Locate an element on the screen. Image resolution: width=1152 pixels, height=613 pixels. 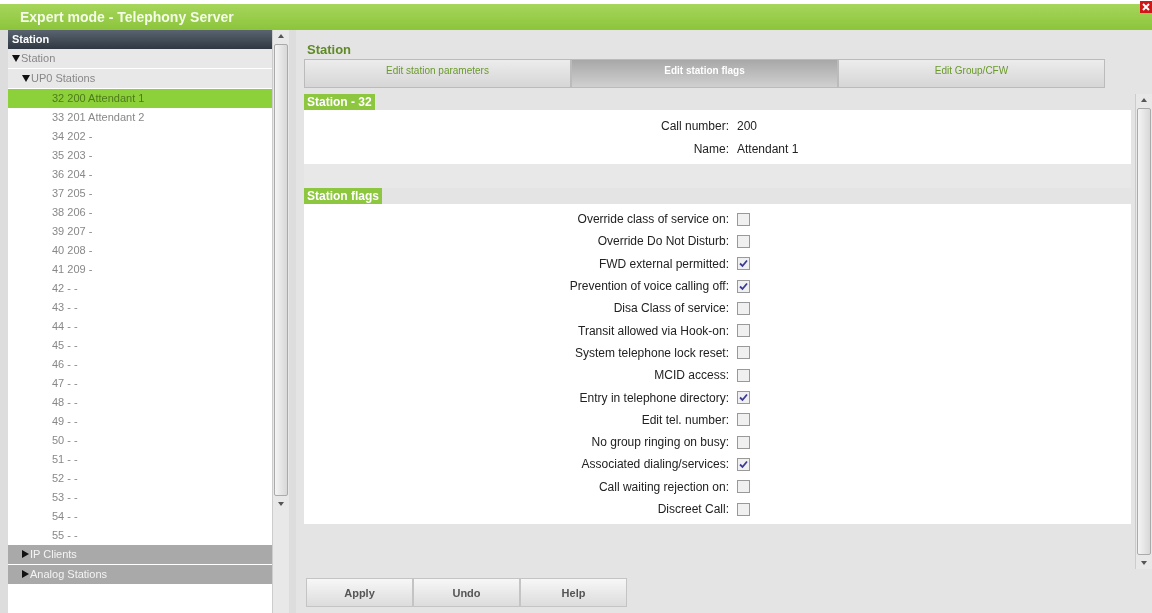
tree-item: 43 - - is located at coordinates (140, 307).